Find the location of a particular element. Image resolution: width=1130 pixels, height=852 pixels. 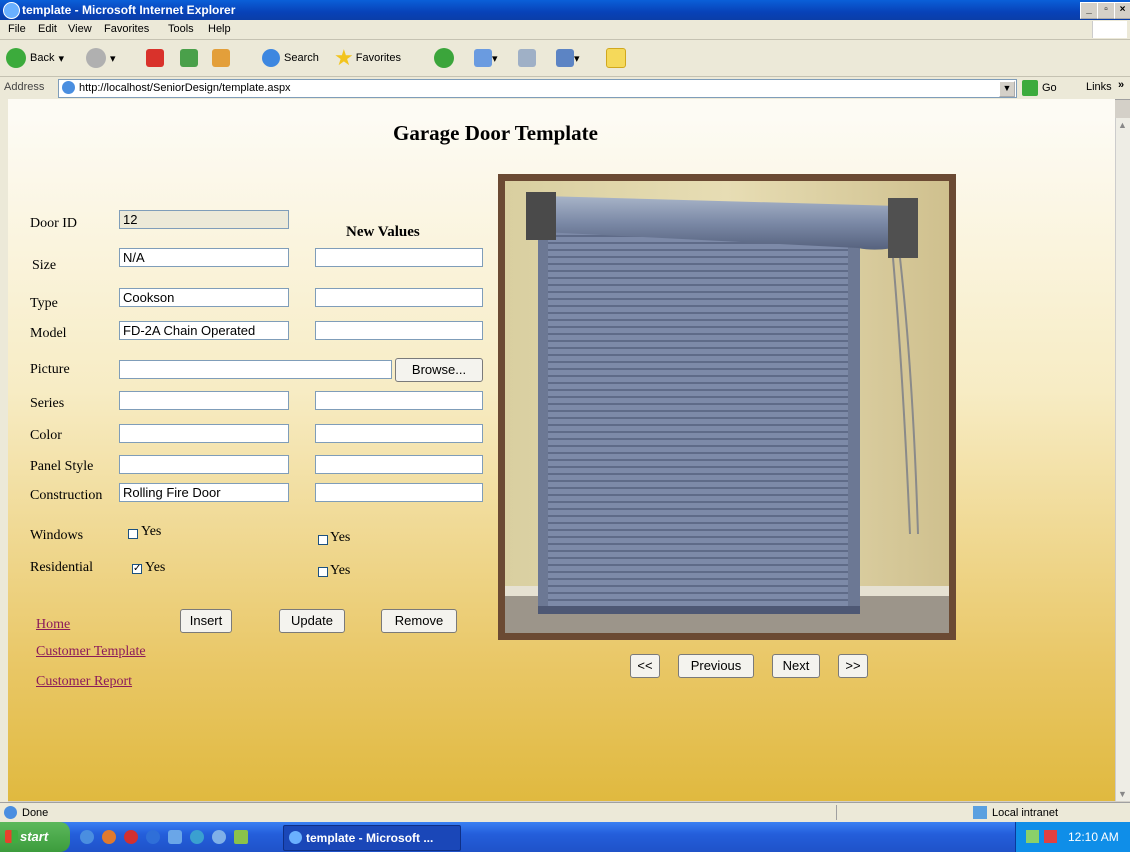

customer-report-link: Customer Report is located at coordinates (84, 682).